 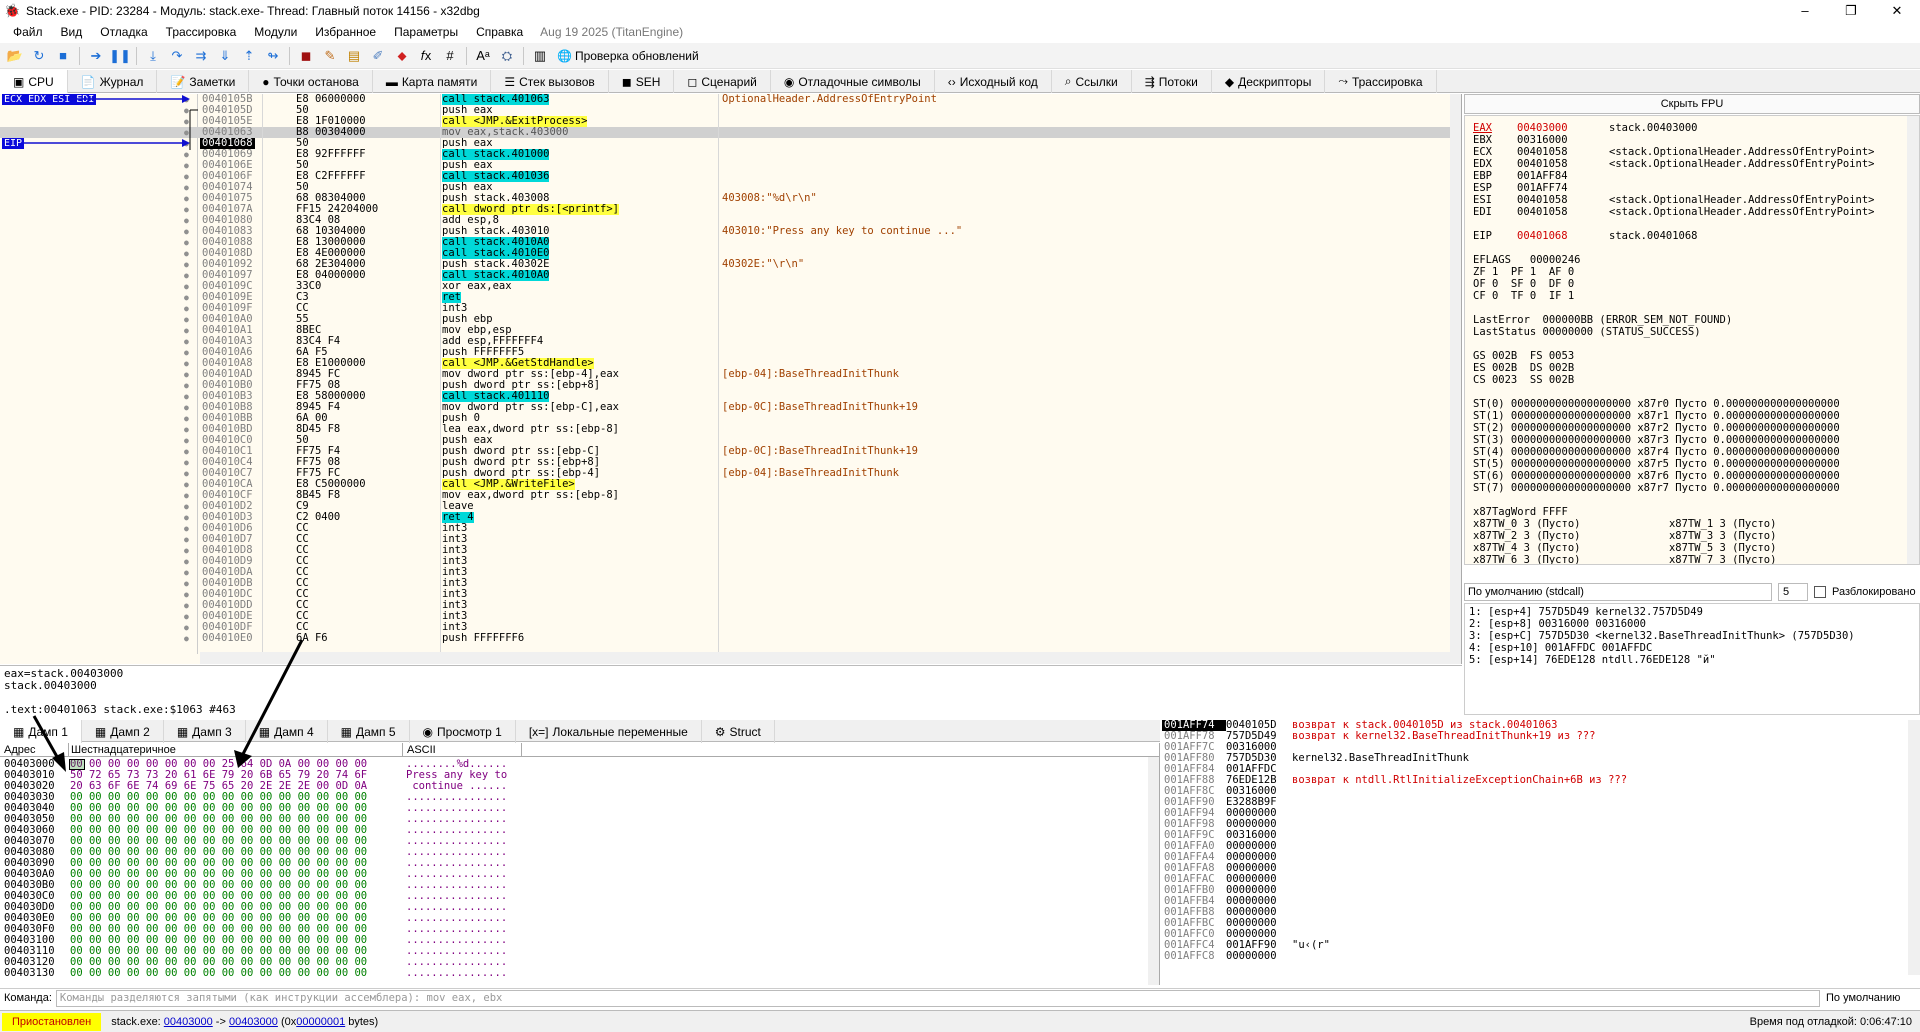 I want to click on step-into-icon: ⤓, so click(x=153, y=56).